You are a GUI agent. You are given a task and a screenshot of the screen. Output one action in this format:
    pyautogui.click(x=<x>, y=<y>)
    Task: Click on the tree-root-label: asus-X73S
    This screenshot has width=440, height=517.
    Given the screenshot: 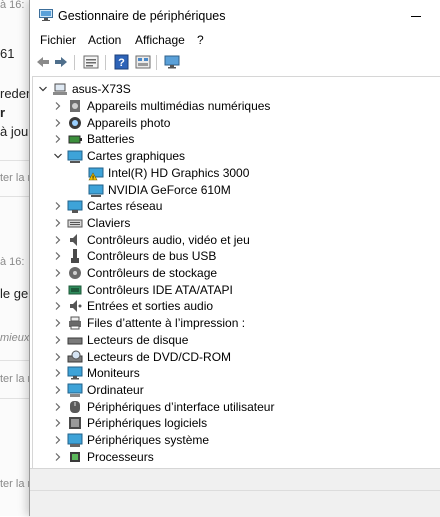 What is the action you would take?
    pyautogui.click(x=101, y=89)
    